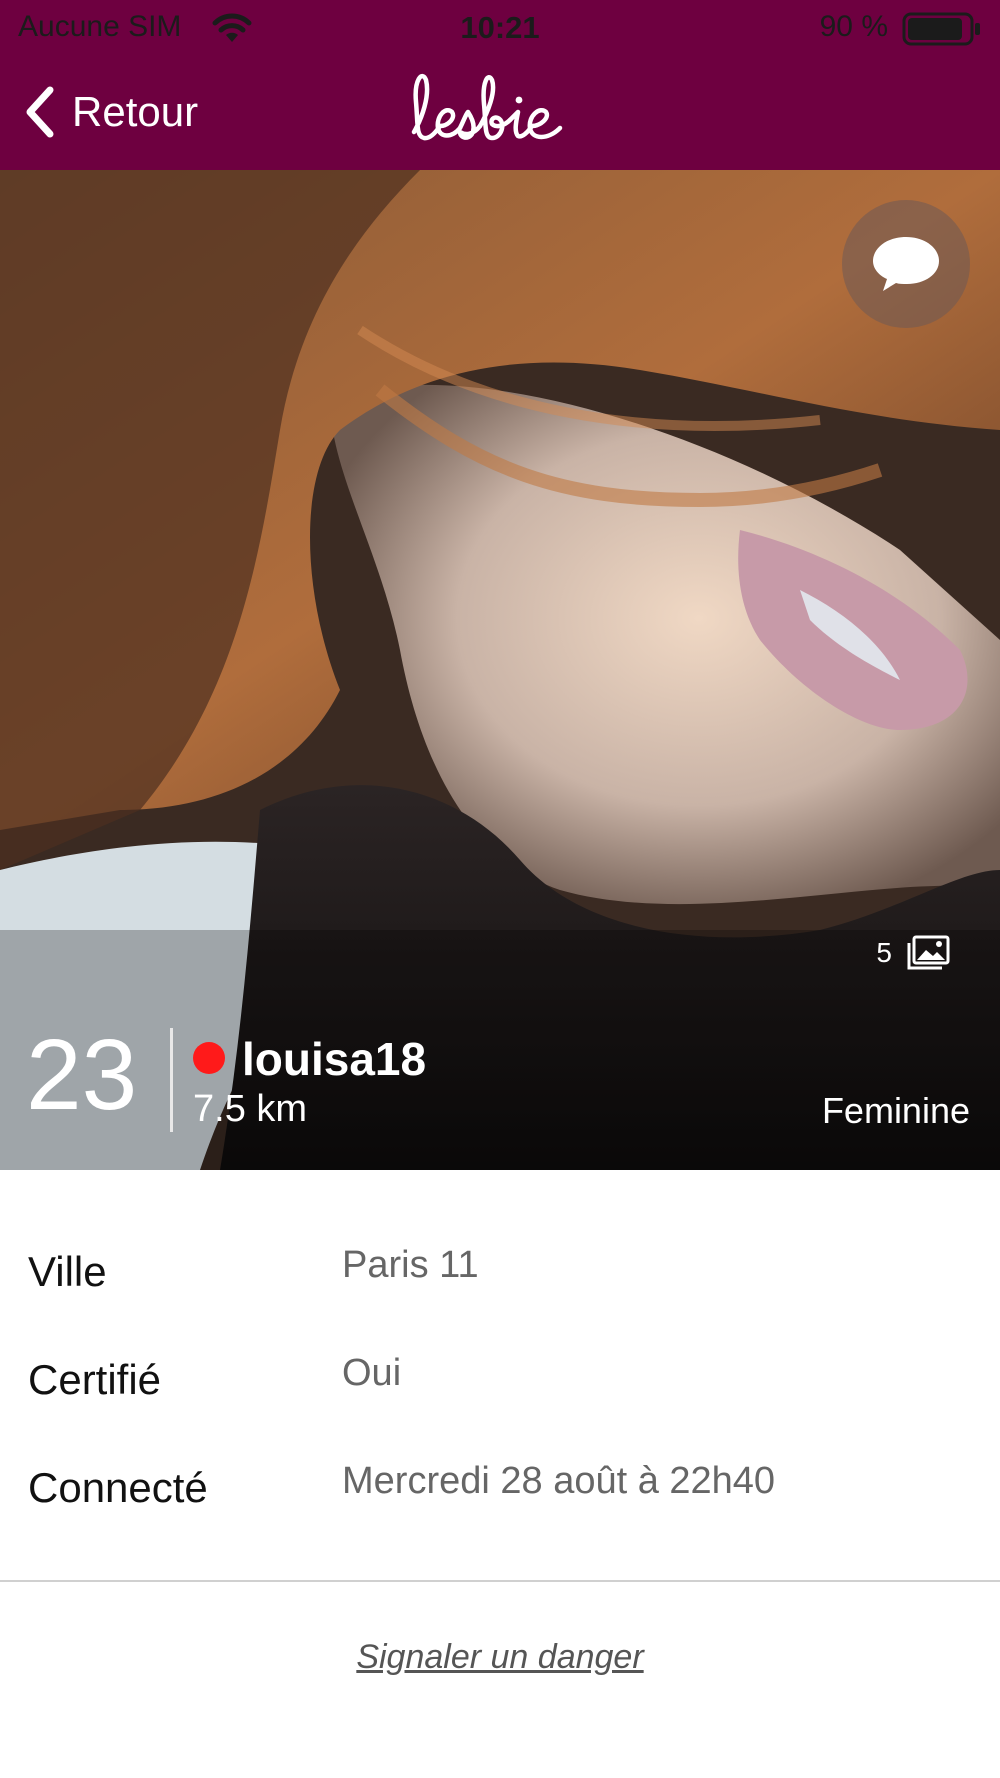 This screenshot has height=1778, width=1000. I want to click on back-button-label: Retour, so click(135, 111).